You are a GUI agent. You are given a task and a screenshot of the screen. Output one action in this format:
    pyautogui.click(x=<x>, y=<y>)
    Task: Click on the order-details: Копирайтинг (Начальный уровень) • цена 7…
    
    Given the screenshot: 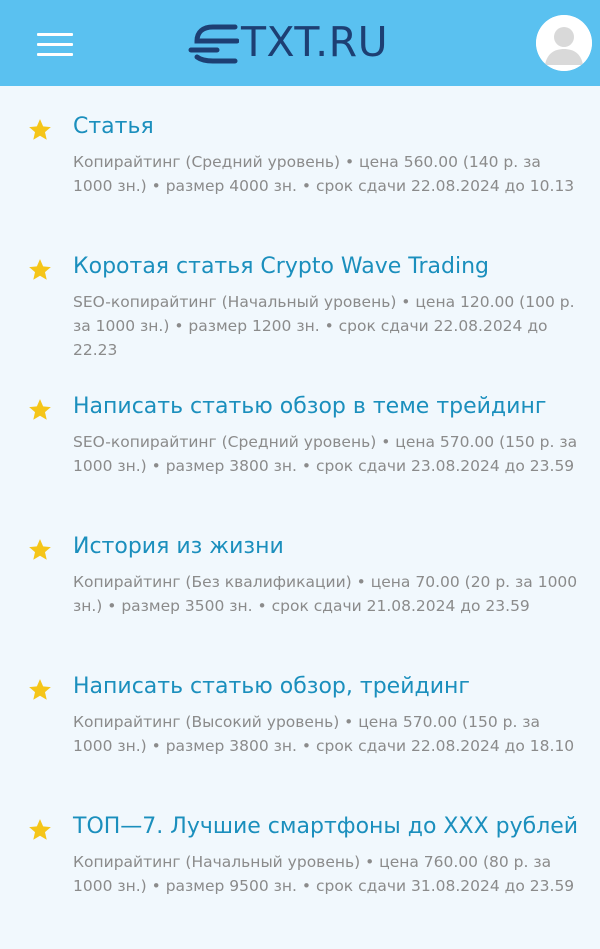 What is the action you would take?
    pyautogui.click(x=324, y=874)
    